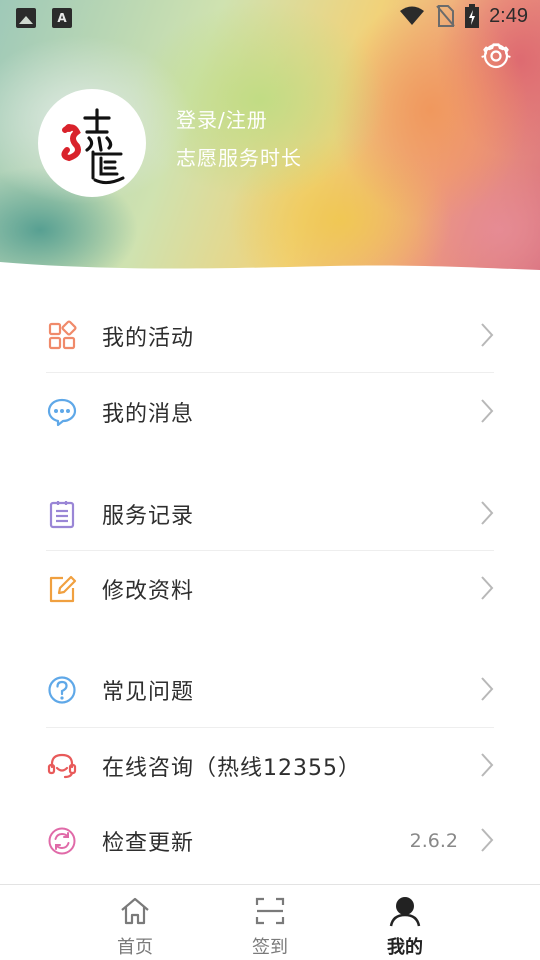 The image size is (540, 960). I want to click on battery-charging-icon, so click(472, 16).